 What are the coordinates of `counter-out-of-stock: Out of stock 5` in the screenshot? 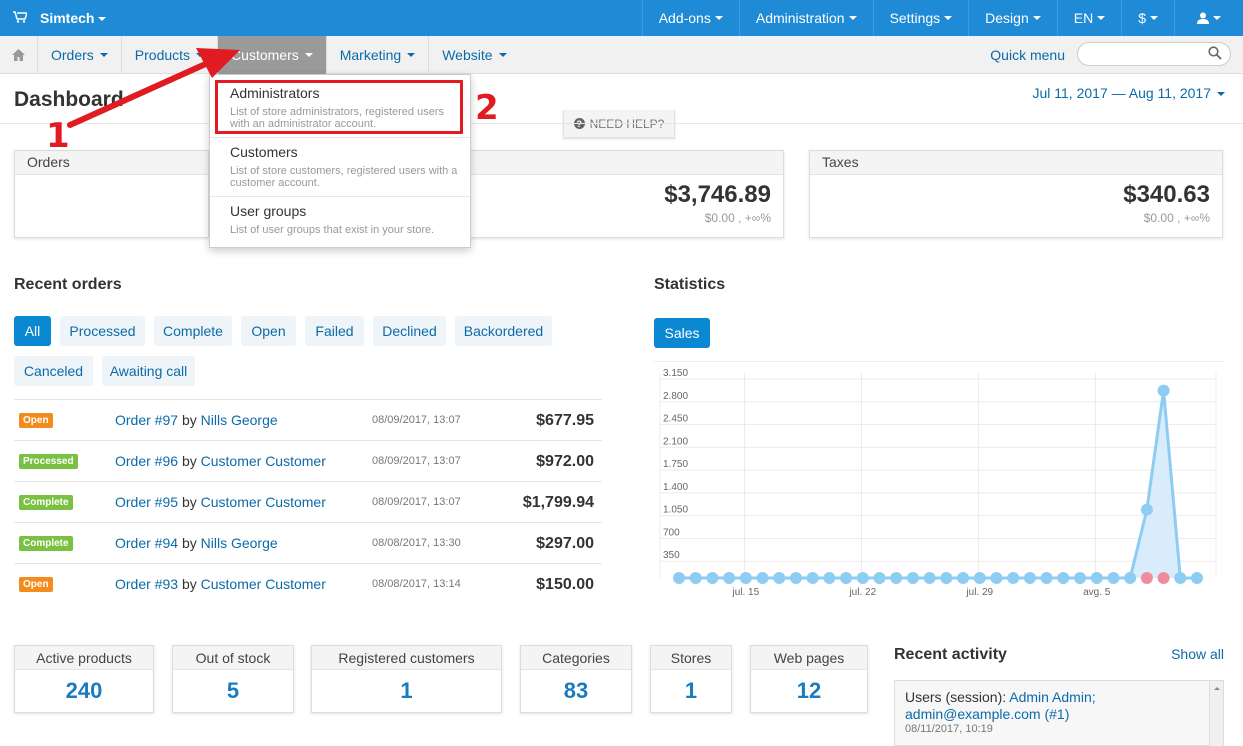 It's located at (233, 679).